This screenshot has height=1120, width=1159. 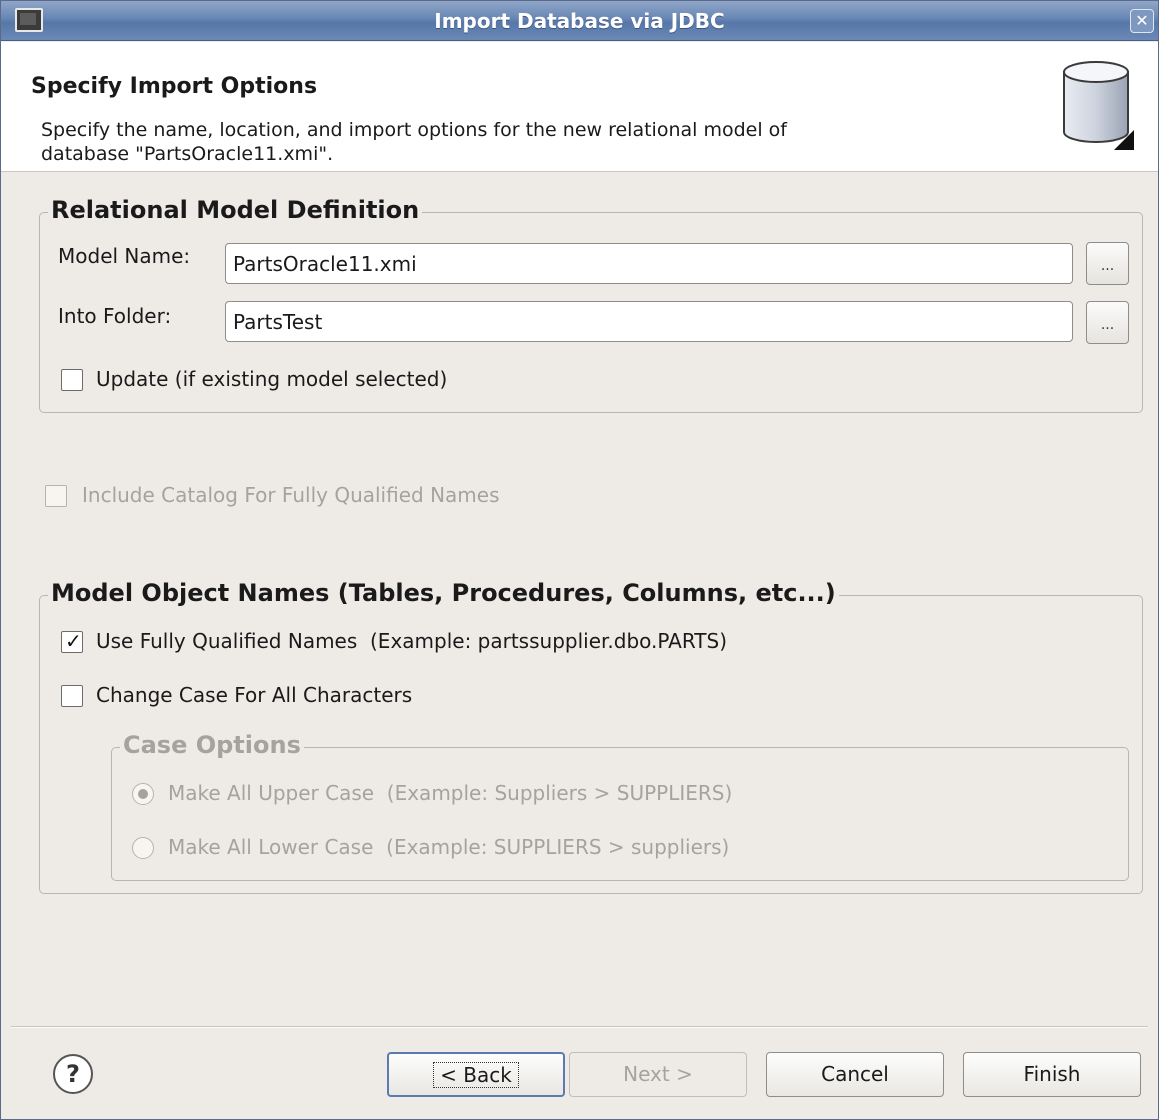 I want to click on lower-case-radio, so click(x=143, y=848).